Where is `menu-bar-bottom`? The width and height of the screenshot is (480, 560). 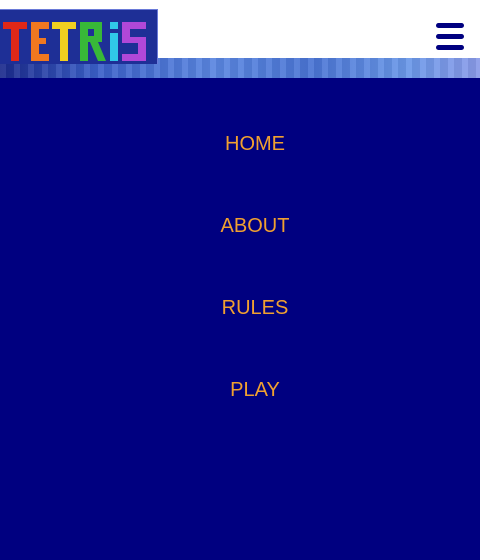 menu-bar-bottom is located at coordinates (450, 47).